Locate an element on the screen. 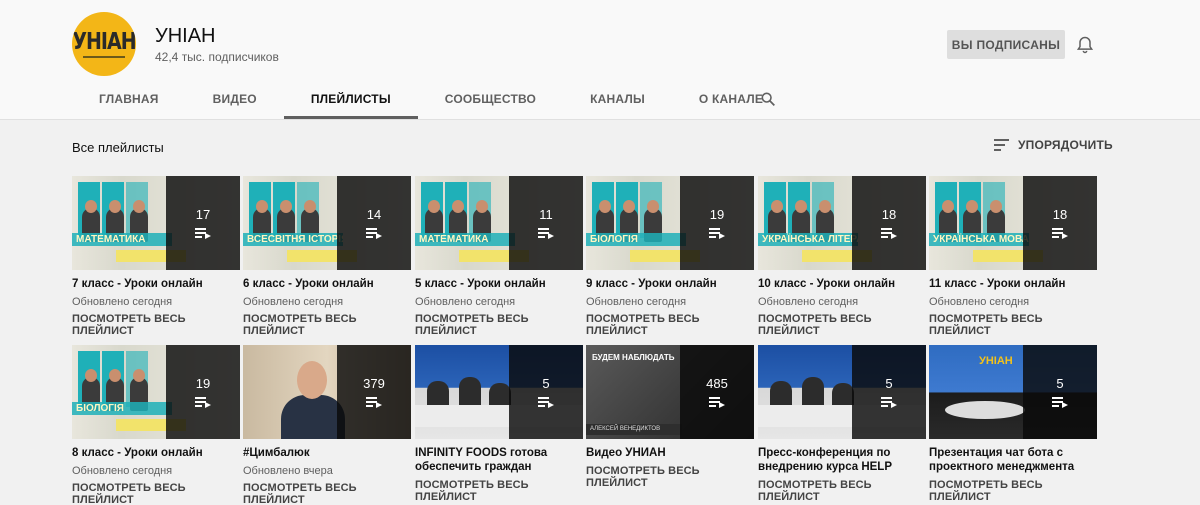 This screenshot has width=1200, height=505. subject-band: МАТЕМАТИКА is located at coordinates (122, 239).